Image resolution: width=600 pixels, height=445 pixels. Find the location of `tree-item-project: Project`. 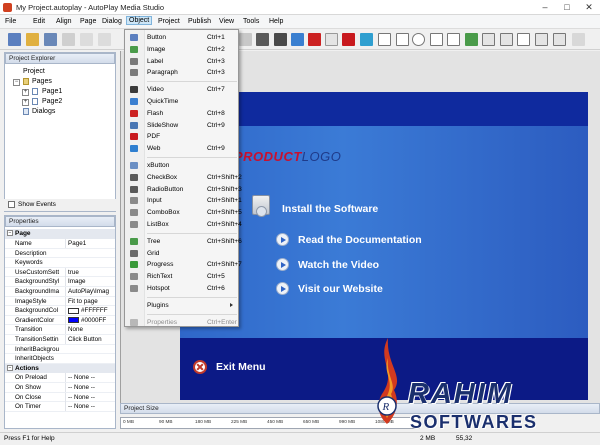

tree-item-project: Project is located at coordinates (34, 71).